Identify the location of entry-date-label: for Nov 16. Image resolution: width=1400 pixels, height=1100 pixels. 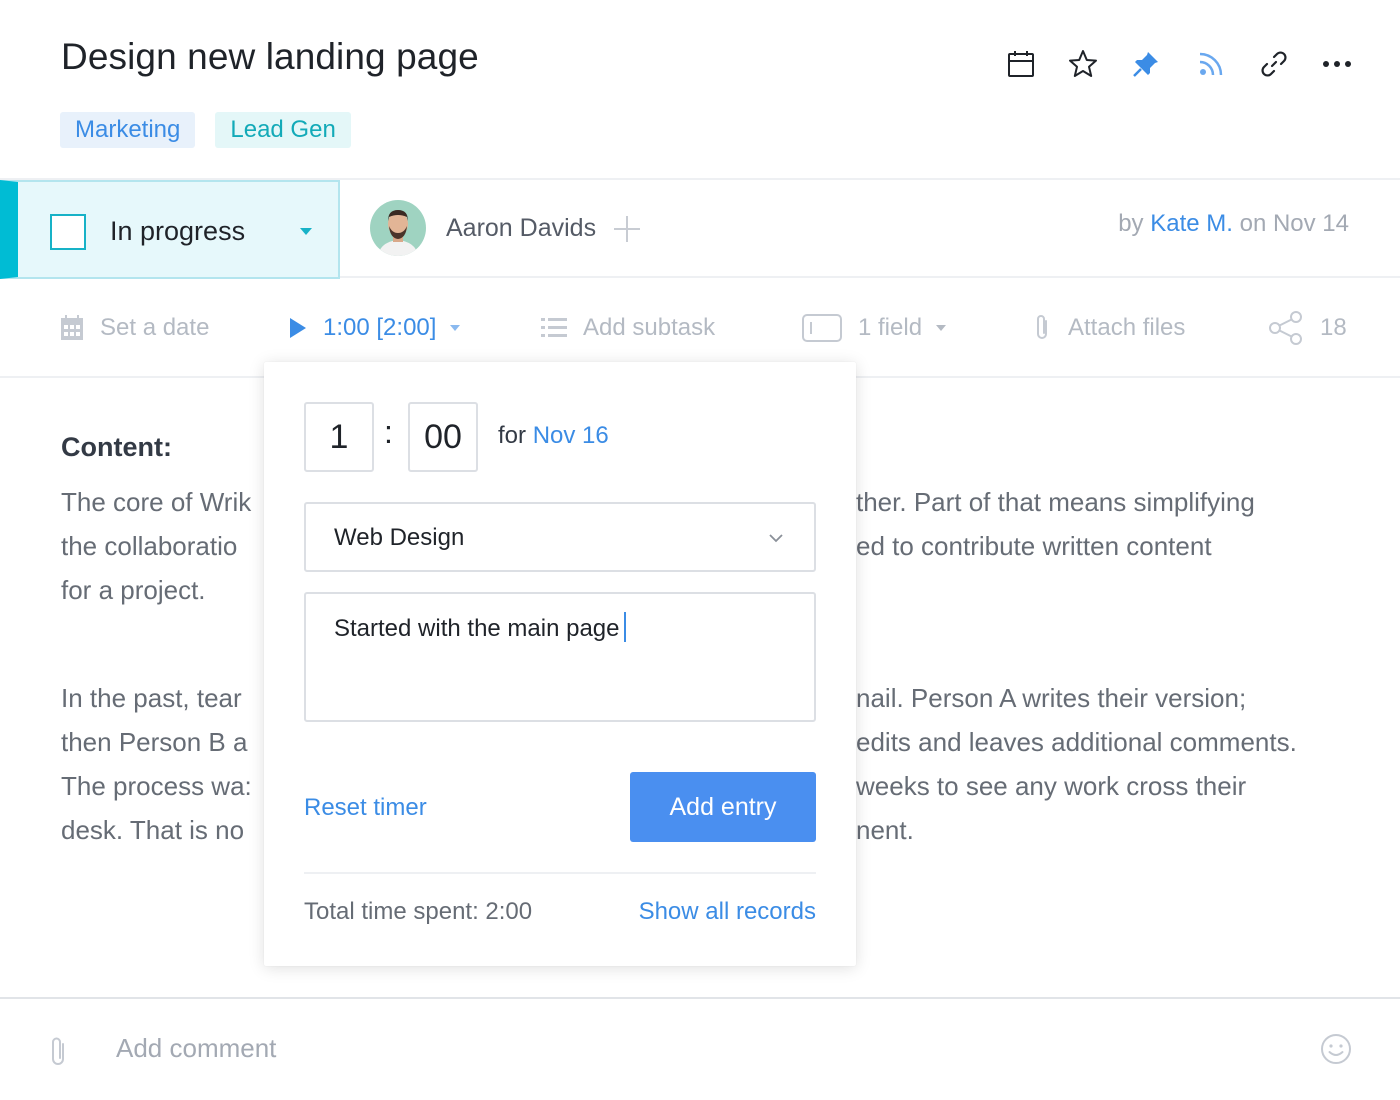
(553, 436).